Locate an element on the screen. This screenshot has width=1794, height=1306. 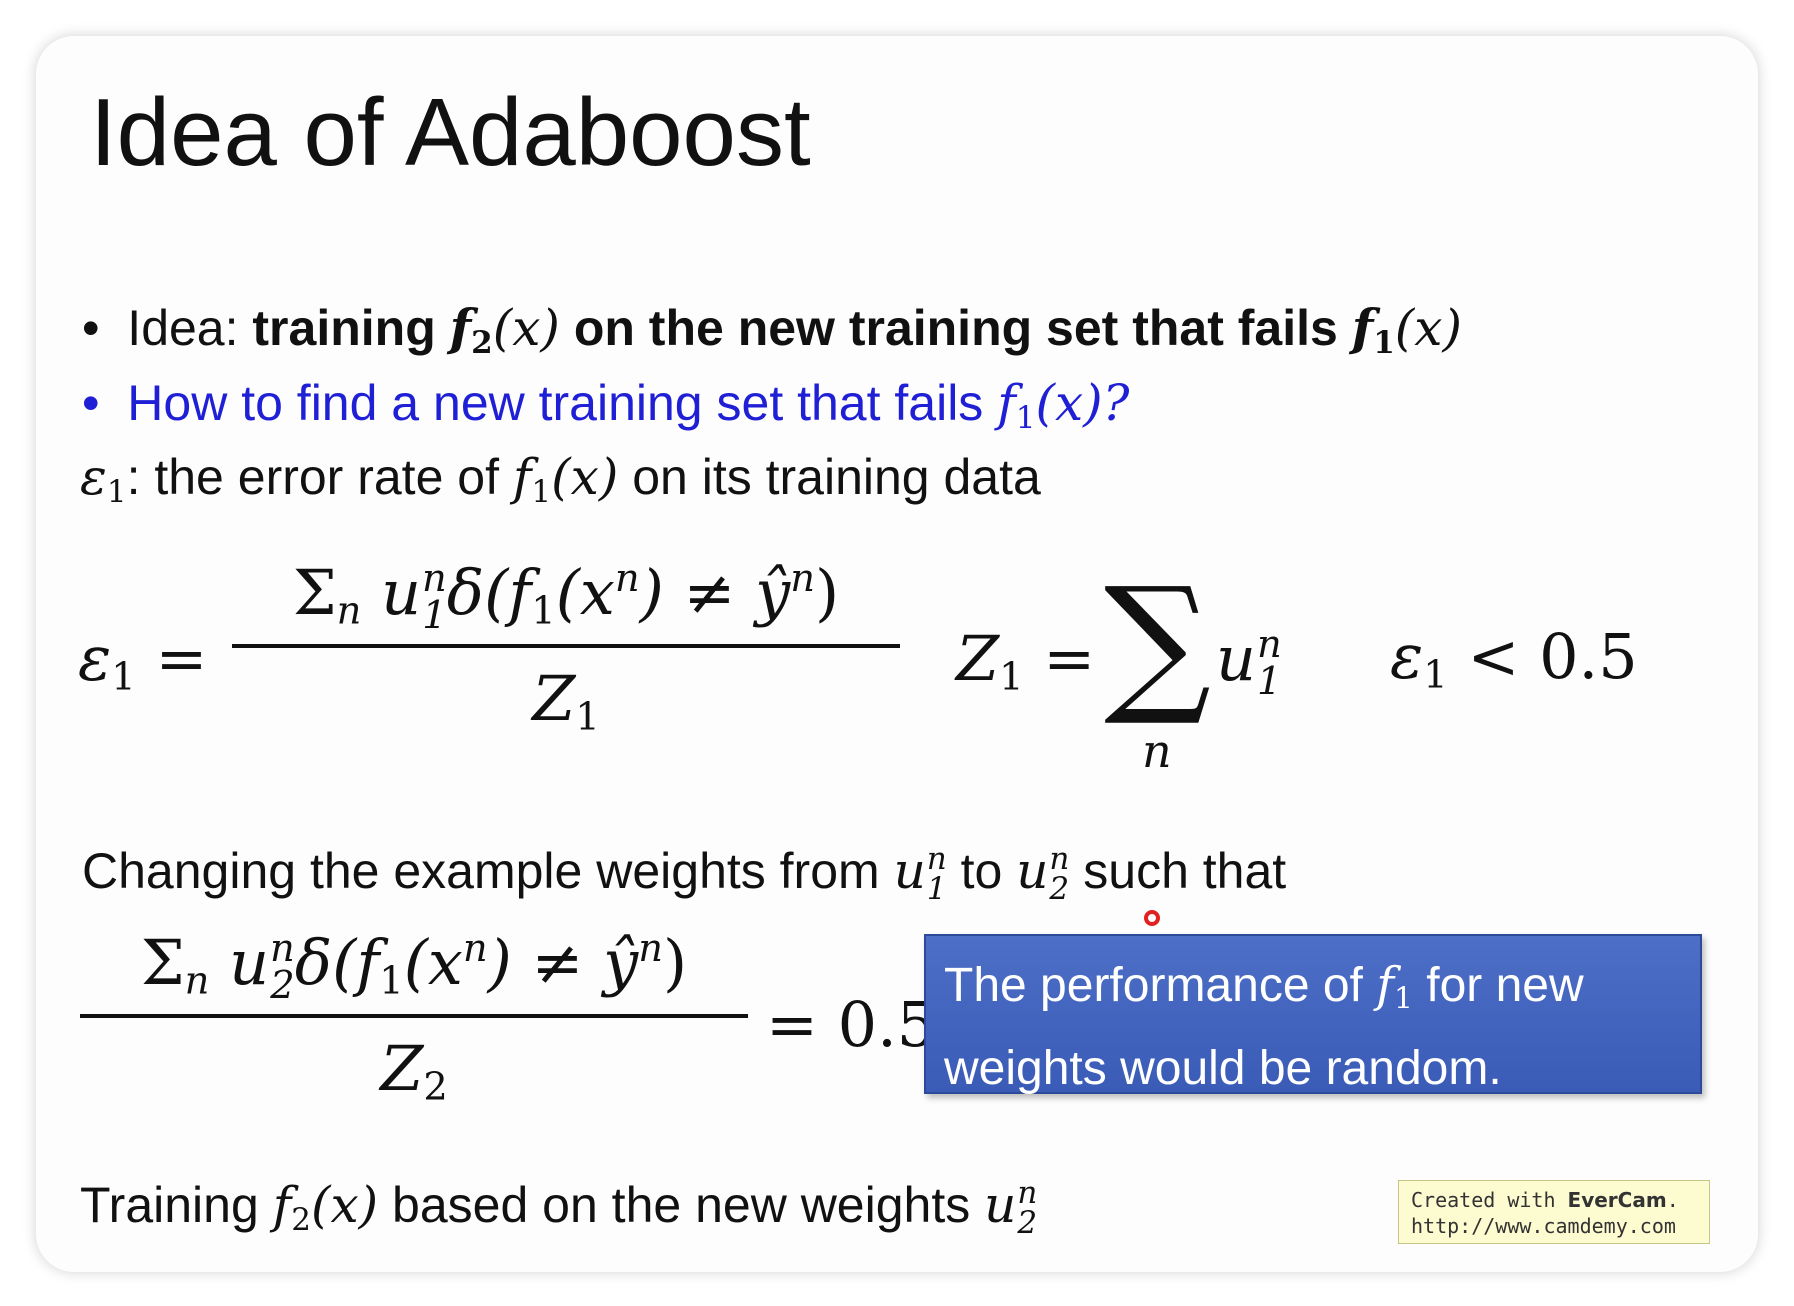
eq1-fraction: Σn u n 1 δ(f1(xn) ≠ ŷn) Z1 is located at coordinates (566, 648).